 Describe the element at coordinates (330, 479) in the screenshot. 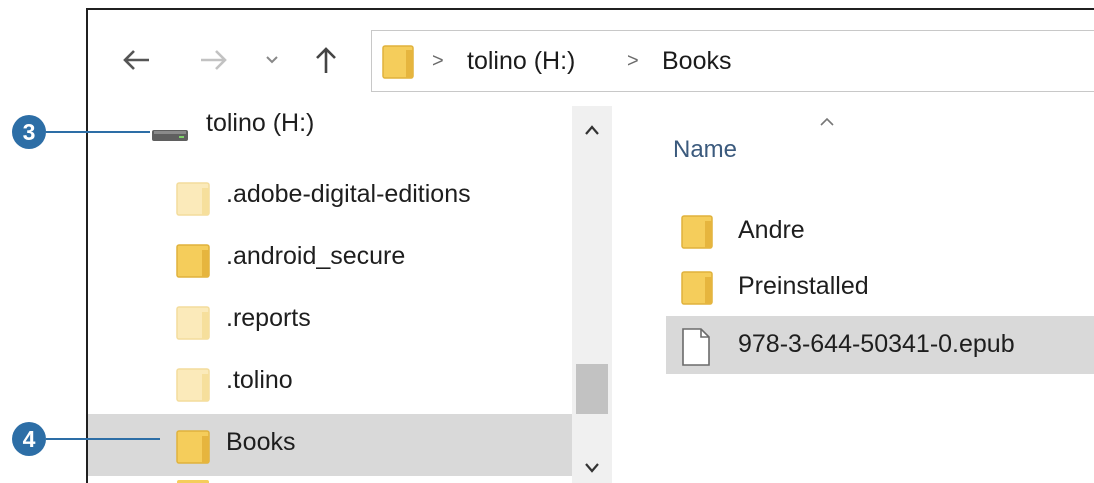

I see `nav-item-partial` at that location.